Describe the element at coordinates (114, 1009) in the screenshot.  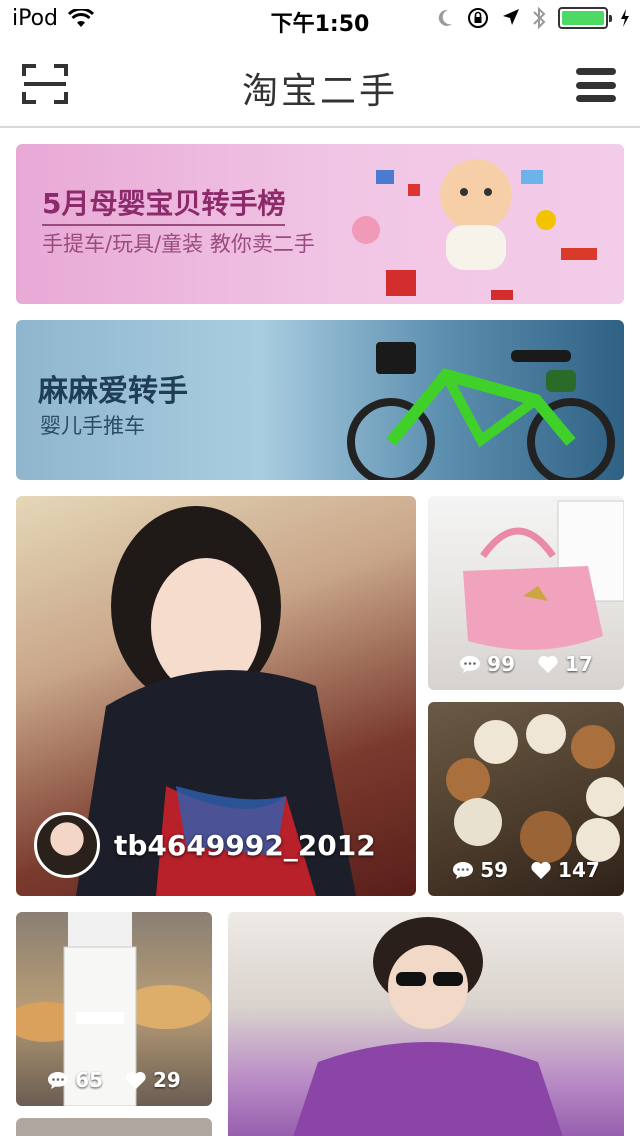
I see `feed-card-cosmetics: 65 29` at that location.